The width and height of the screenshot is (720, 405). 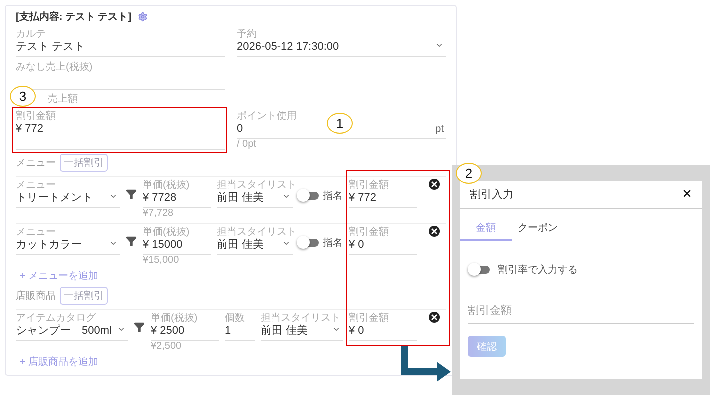 I want to click on field-label: みなし売上(税抜), so click(x=55, y=68).